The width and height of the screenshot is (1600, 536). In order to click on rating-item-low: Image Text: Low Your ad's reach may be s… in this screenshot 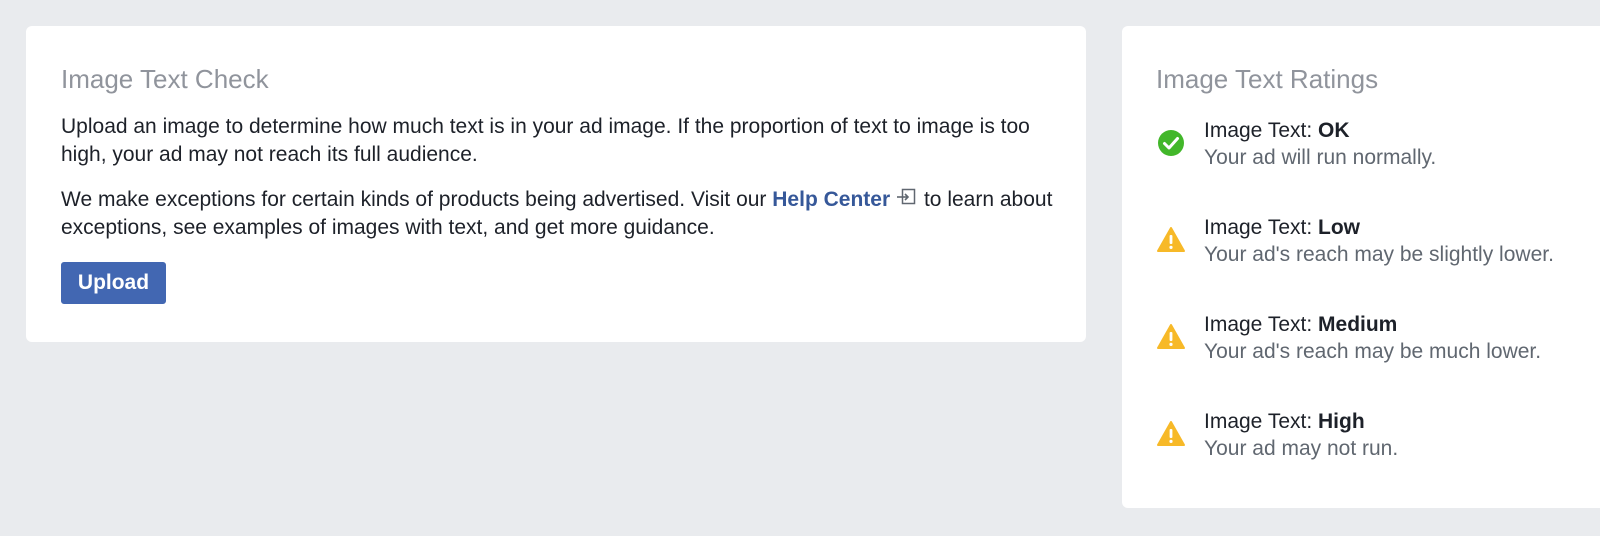, I will do `click(1376, 245)`.